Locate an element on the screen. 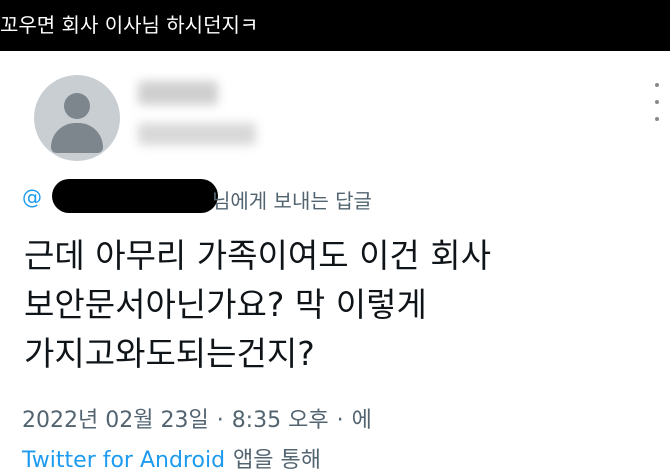  tweet-line: 가지고와도되는건지? is located at coordinates (169, 353).